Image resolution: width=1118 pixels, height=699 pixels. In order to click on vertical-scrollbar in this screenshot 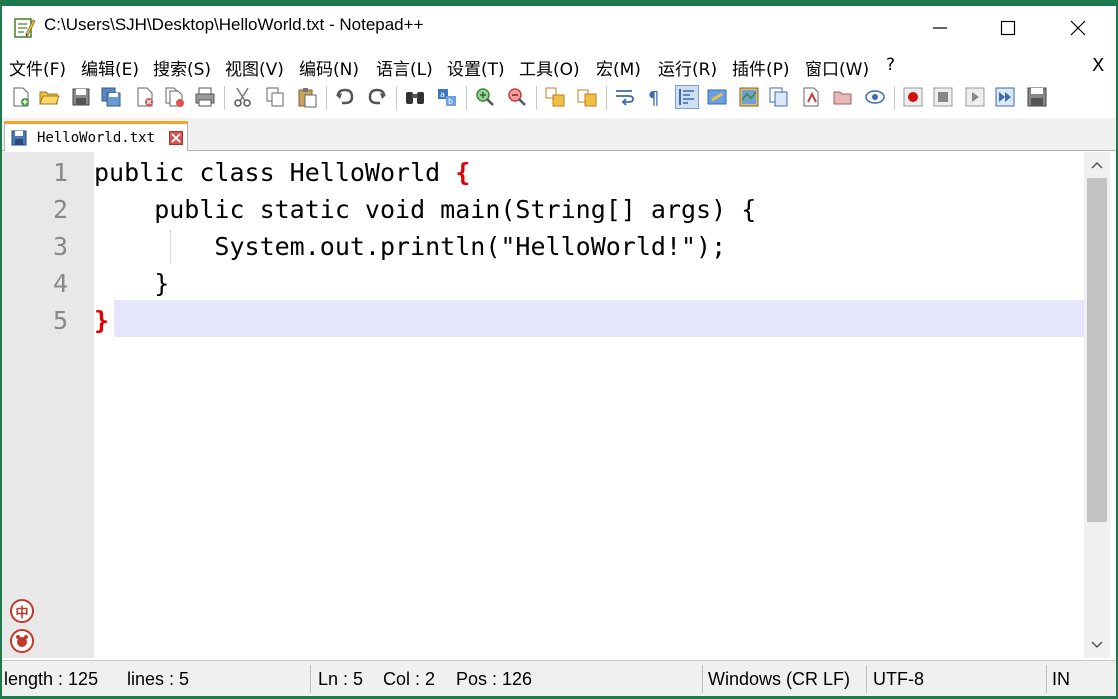, I will do `click(1097, 405)`.